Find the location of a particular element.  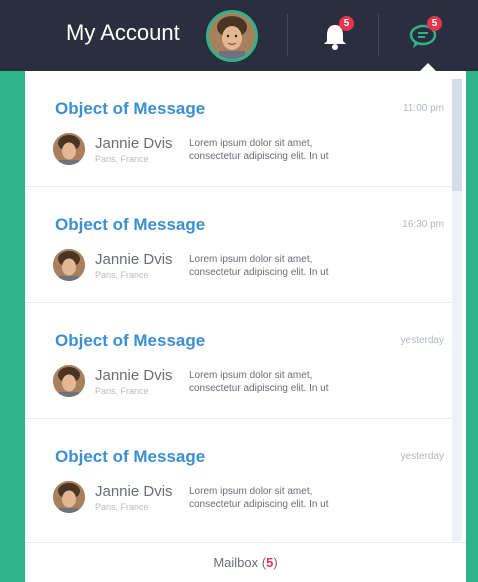

notifications-badge: 5 is located at coordinates (346, 23).